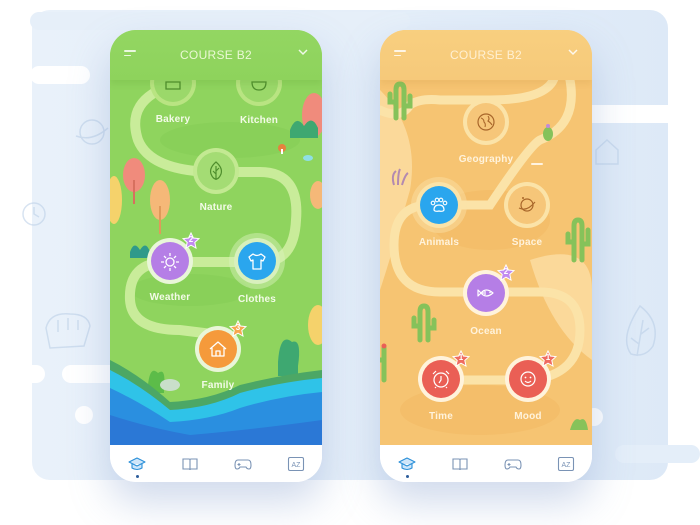 The image size is (700, 525). What do you see at coordinates (441, 416) in the screenshot?
I see `lesson-label: Time` at bounding box center [441, 416].